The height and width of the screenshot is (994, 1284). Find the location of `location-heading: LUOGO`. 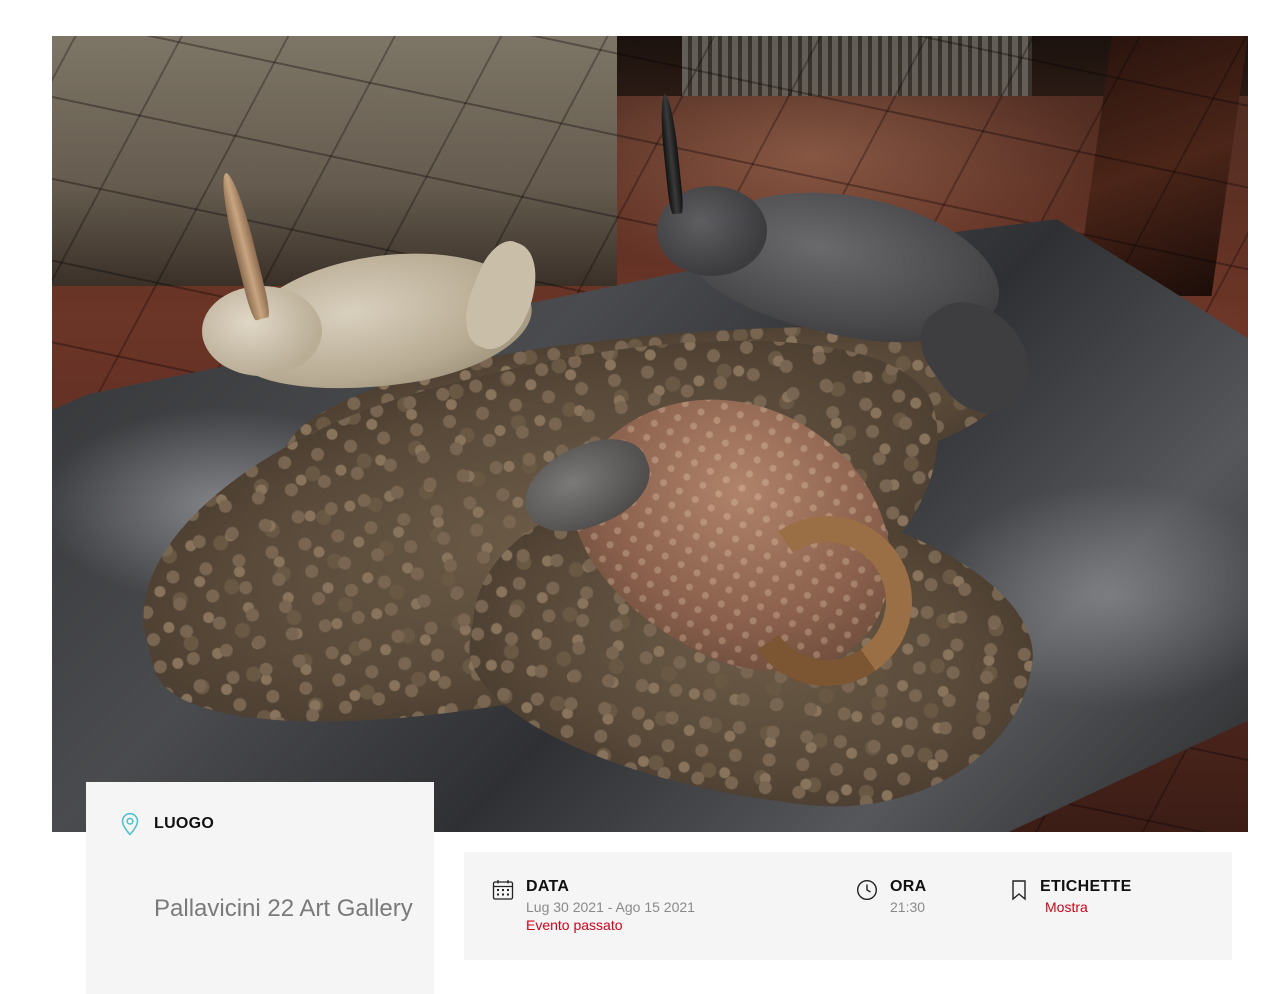

location-heading: LUOGO is located at coordinates (184, 823).